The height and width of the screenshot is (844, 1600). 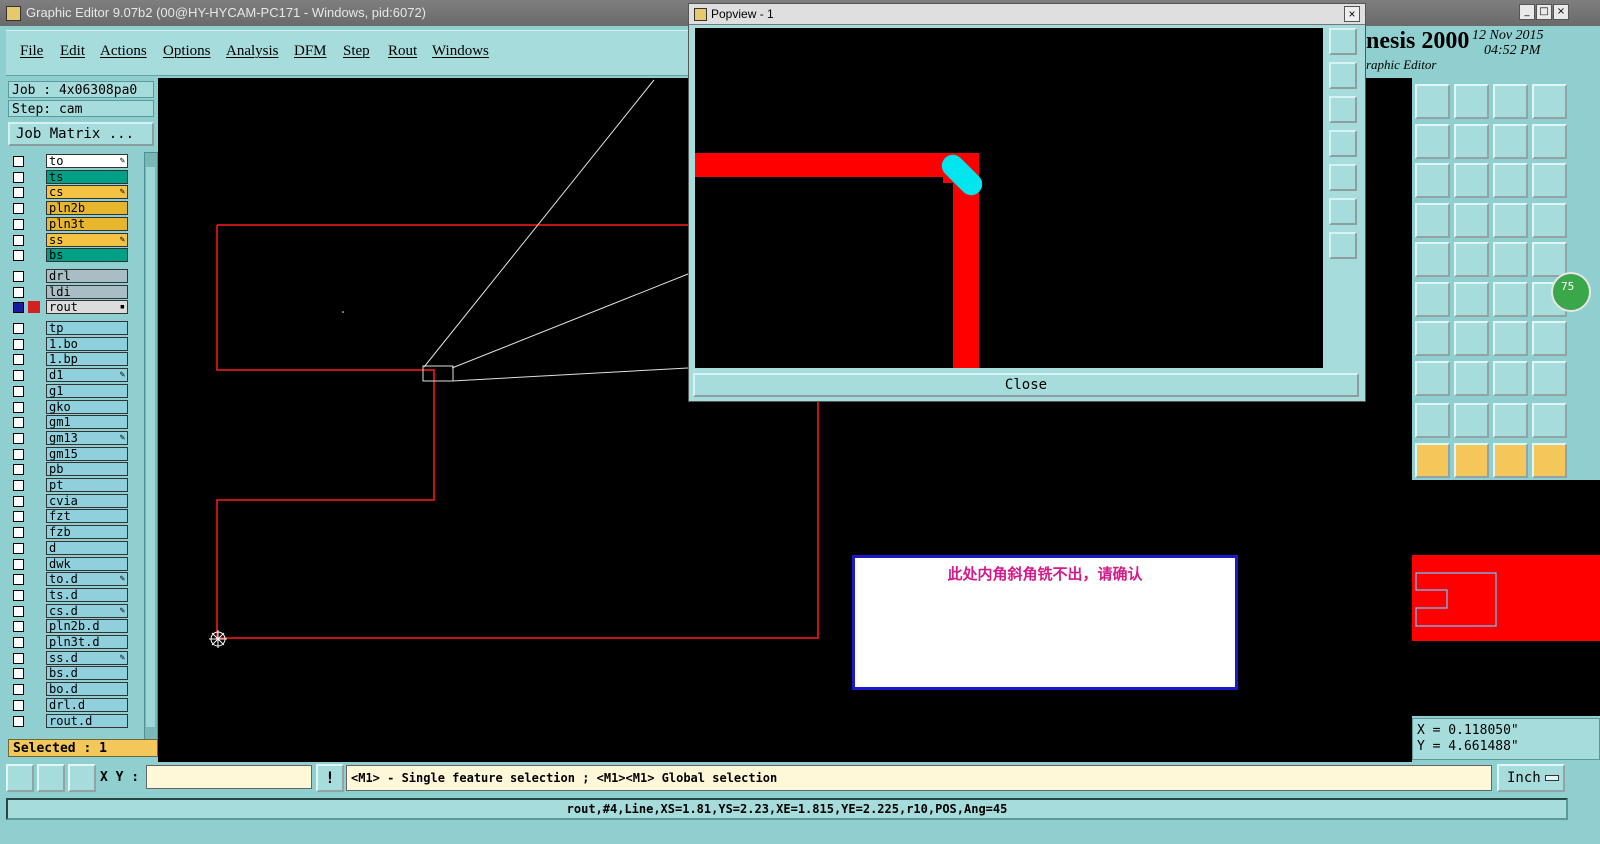 I want to click on pan-right-icon, so click(x=1471, y=141).